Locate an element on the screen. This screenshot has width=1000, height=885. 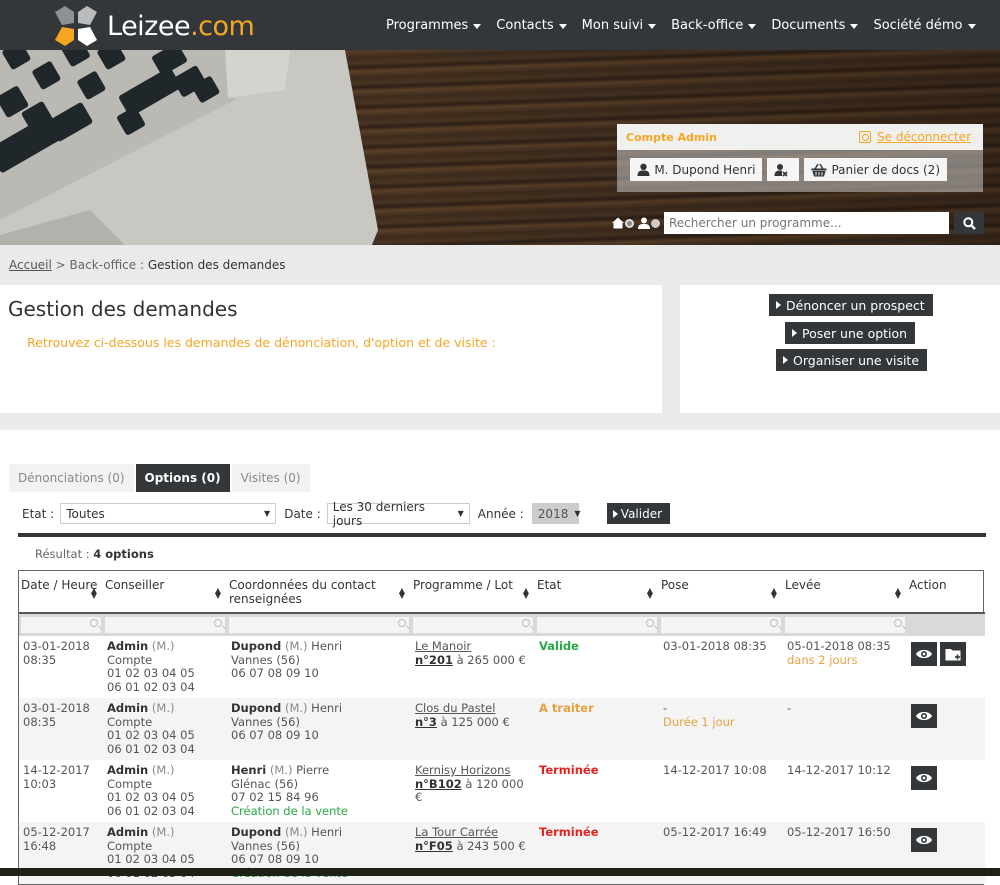
lot-link: n°201 is located at coordinates (434, 660).